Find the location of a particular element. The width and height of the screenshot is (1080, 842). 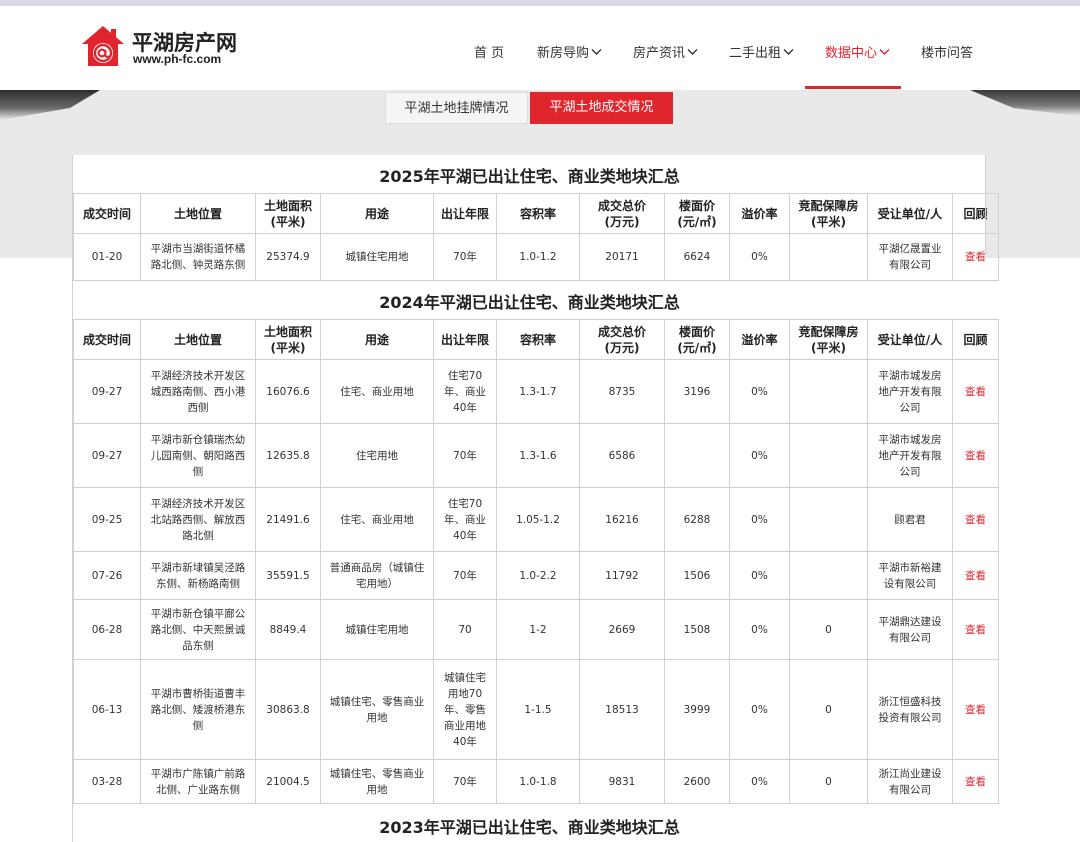

site-logo: 平湖房产网 www.ph-fc.com is located at coordinates (165, 47).